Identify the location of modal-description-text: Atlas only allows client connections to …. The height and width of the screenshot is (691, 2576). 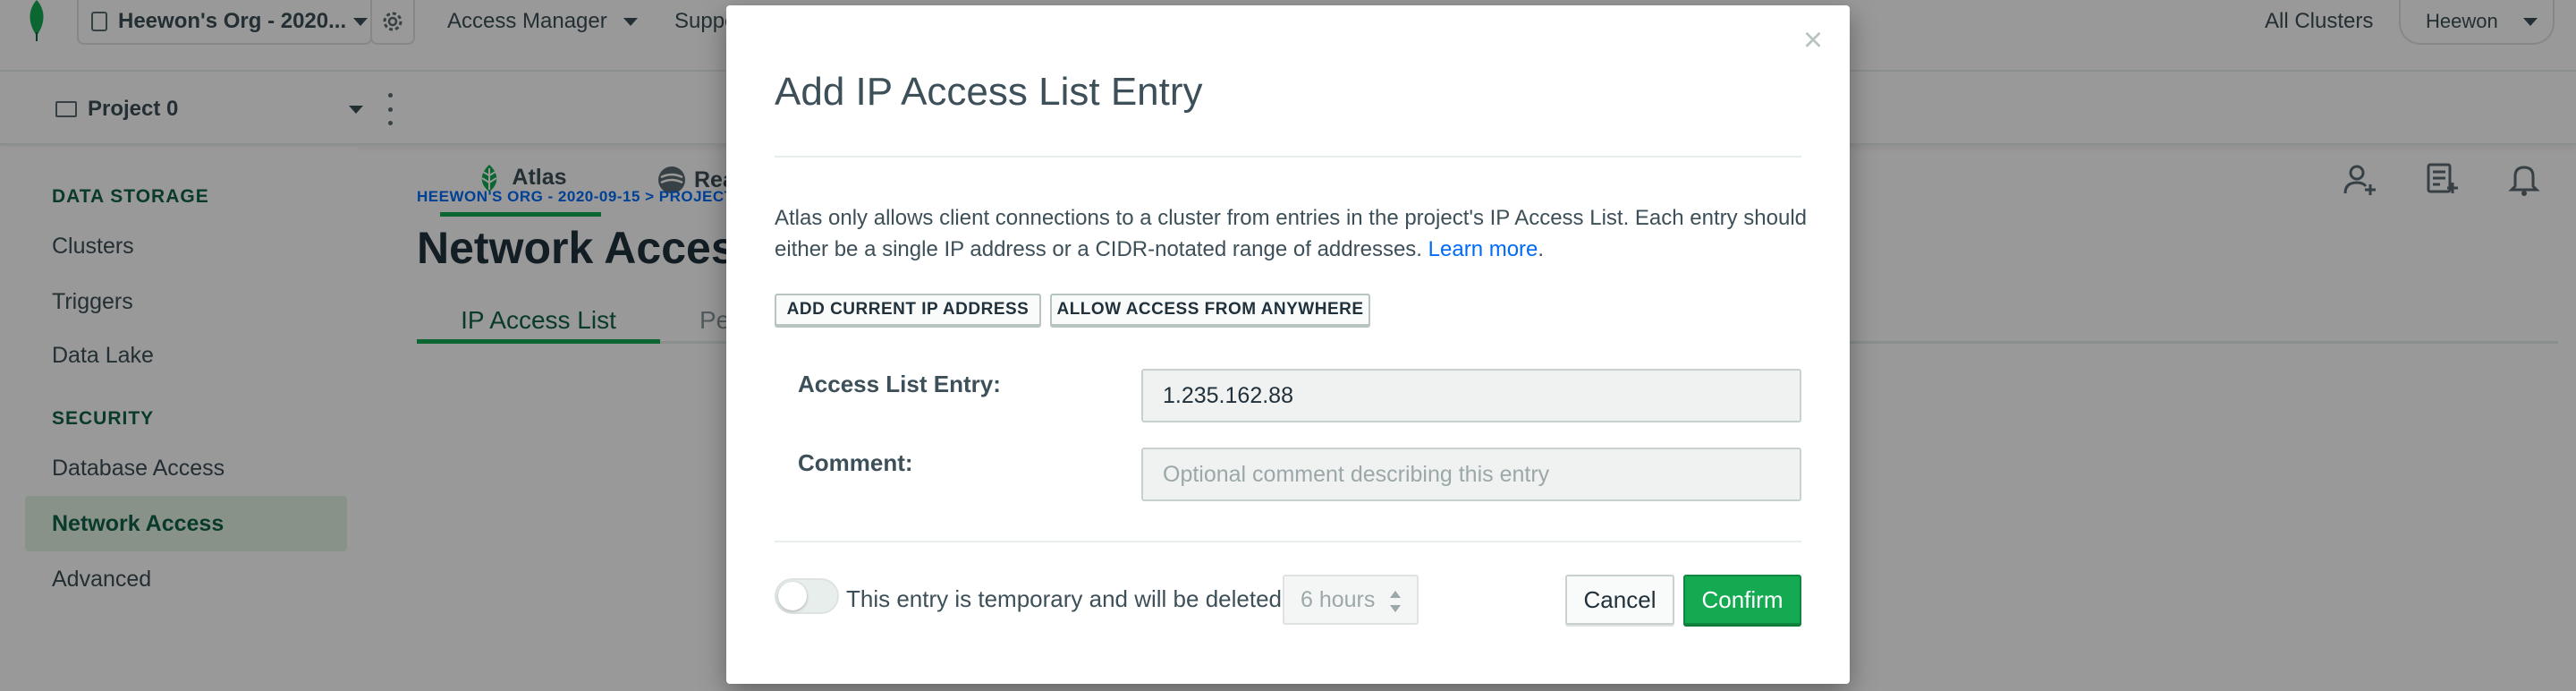
(1291, 233).